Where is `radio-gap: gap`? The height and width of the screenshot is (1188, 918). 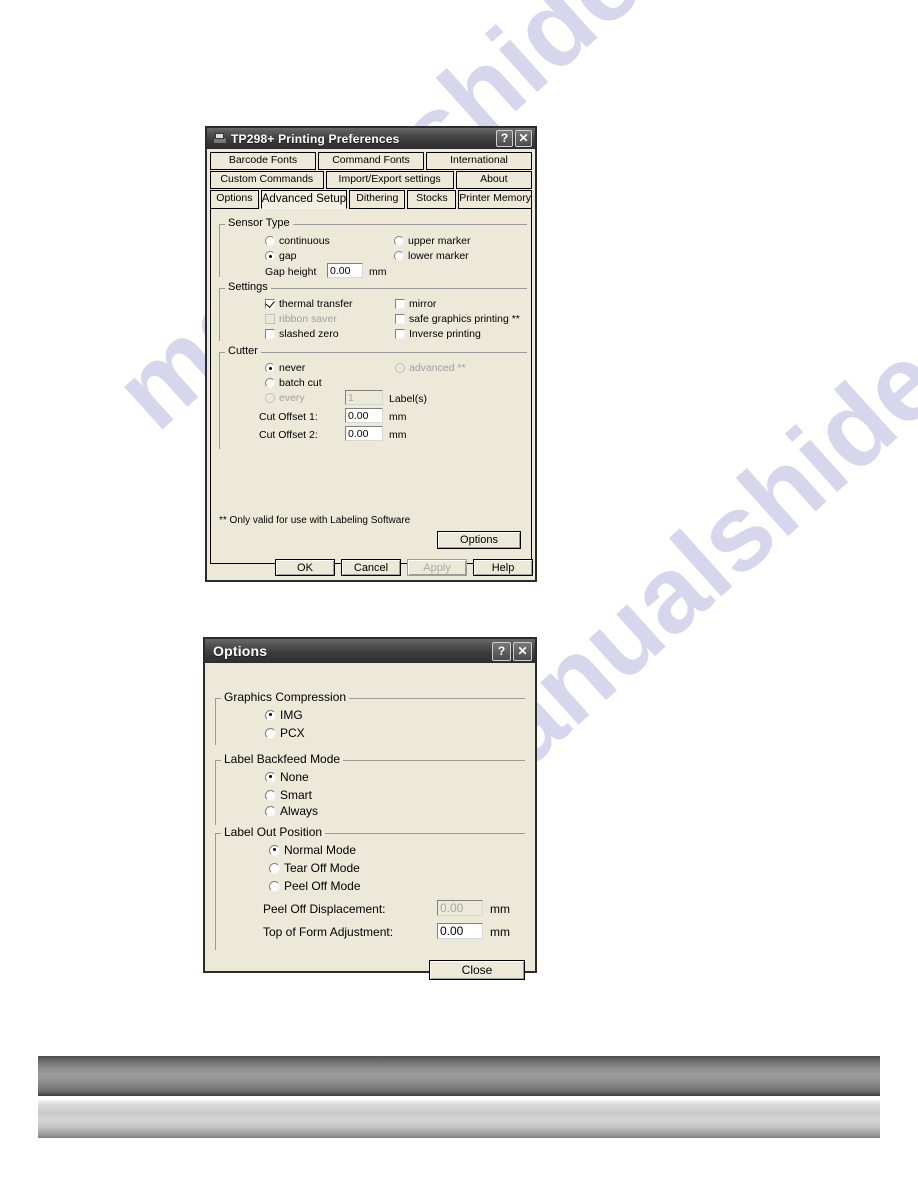
radio-gap: gap is located at coordinates (281, 256).